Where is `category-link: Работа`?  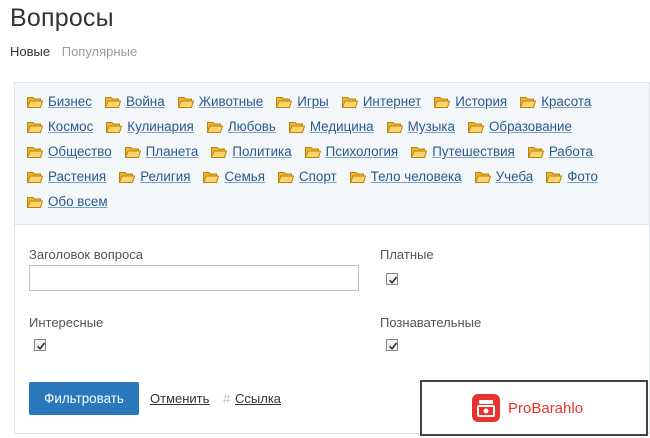 category-link: Работа is located at coordinates (560, 151).